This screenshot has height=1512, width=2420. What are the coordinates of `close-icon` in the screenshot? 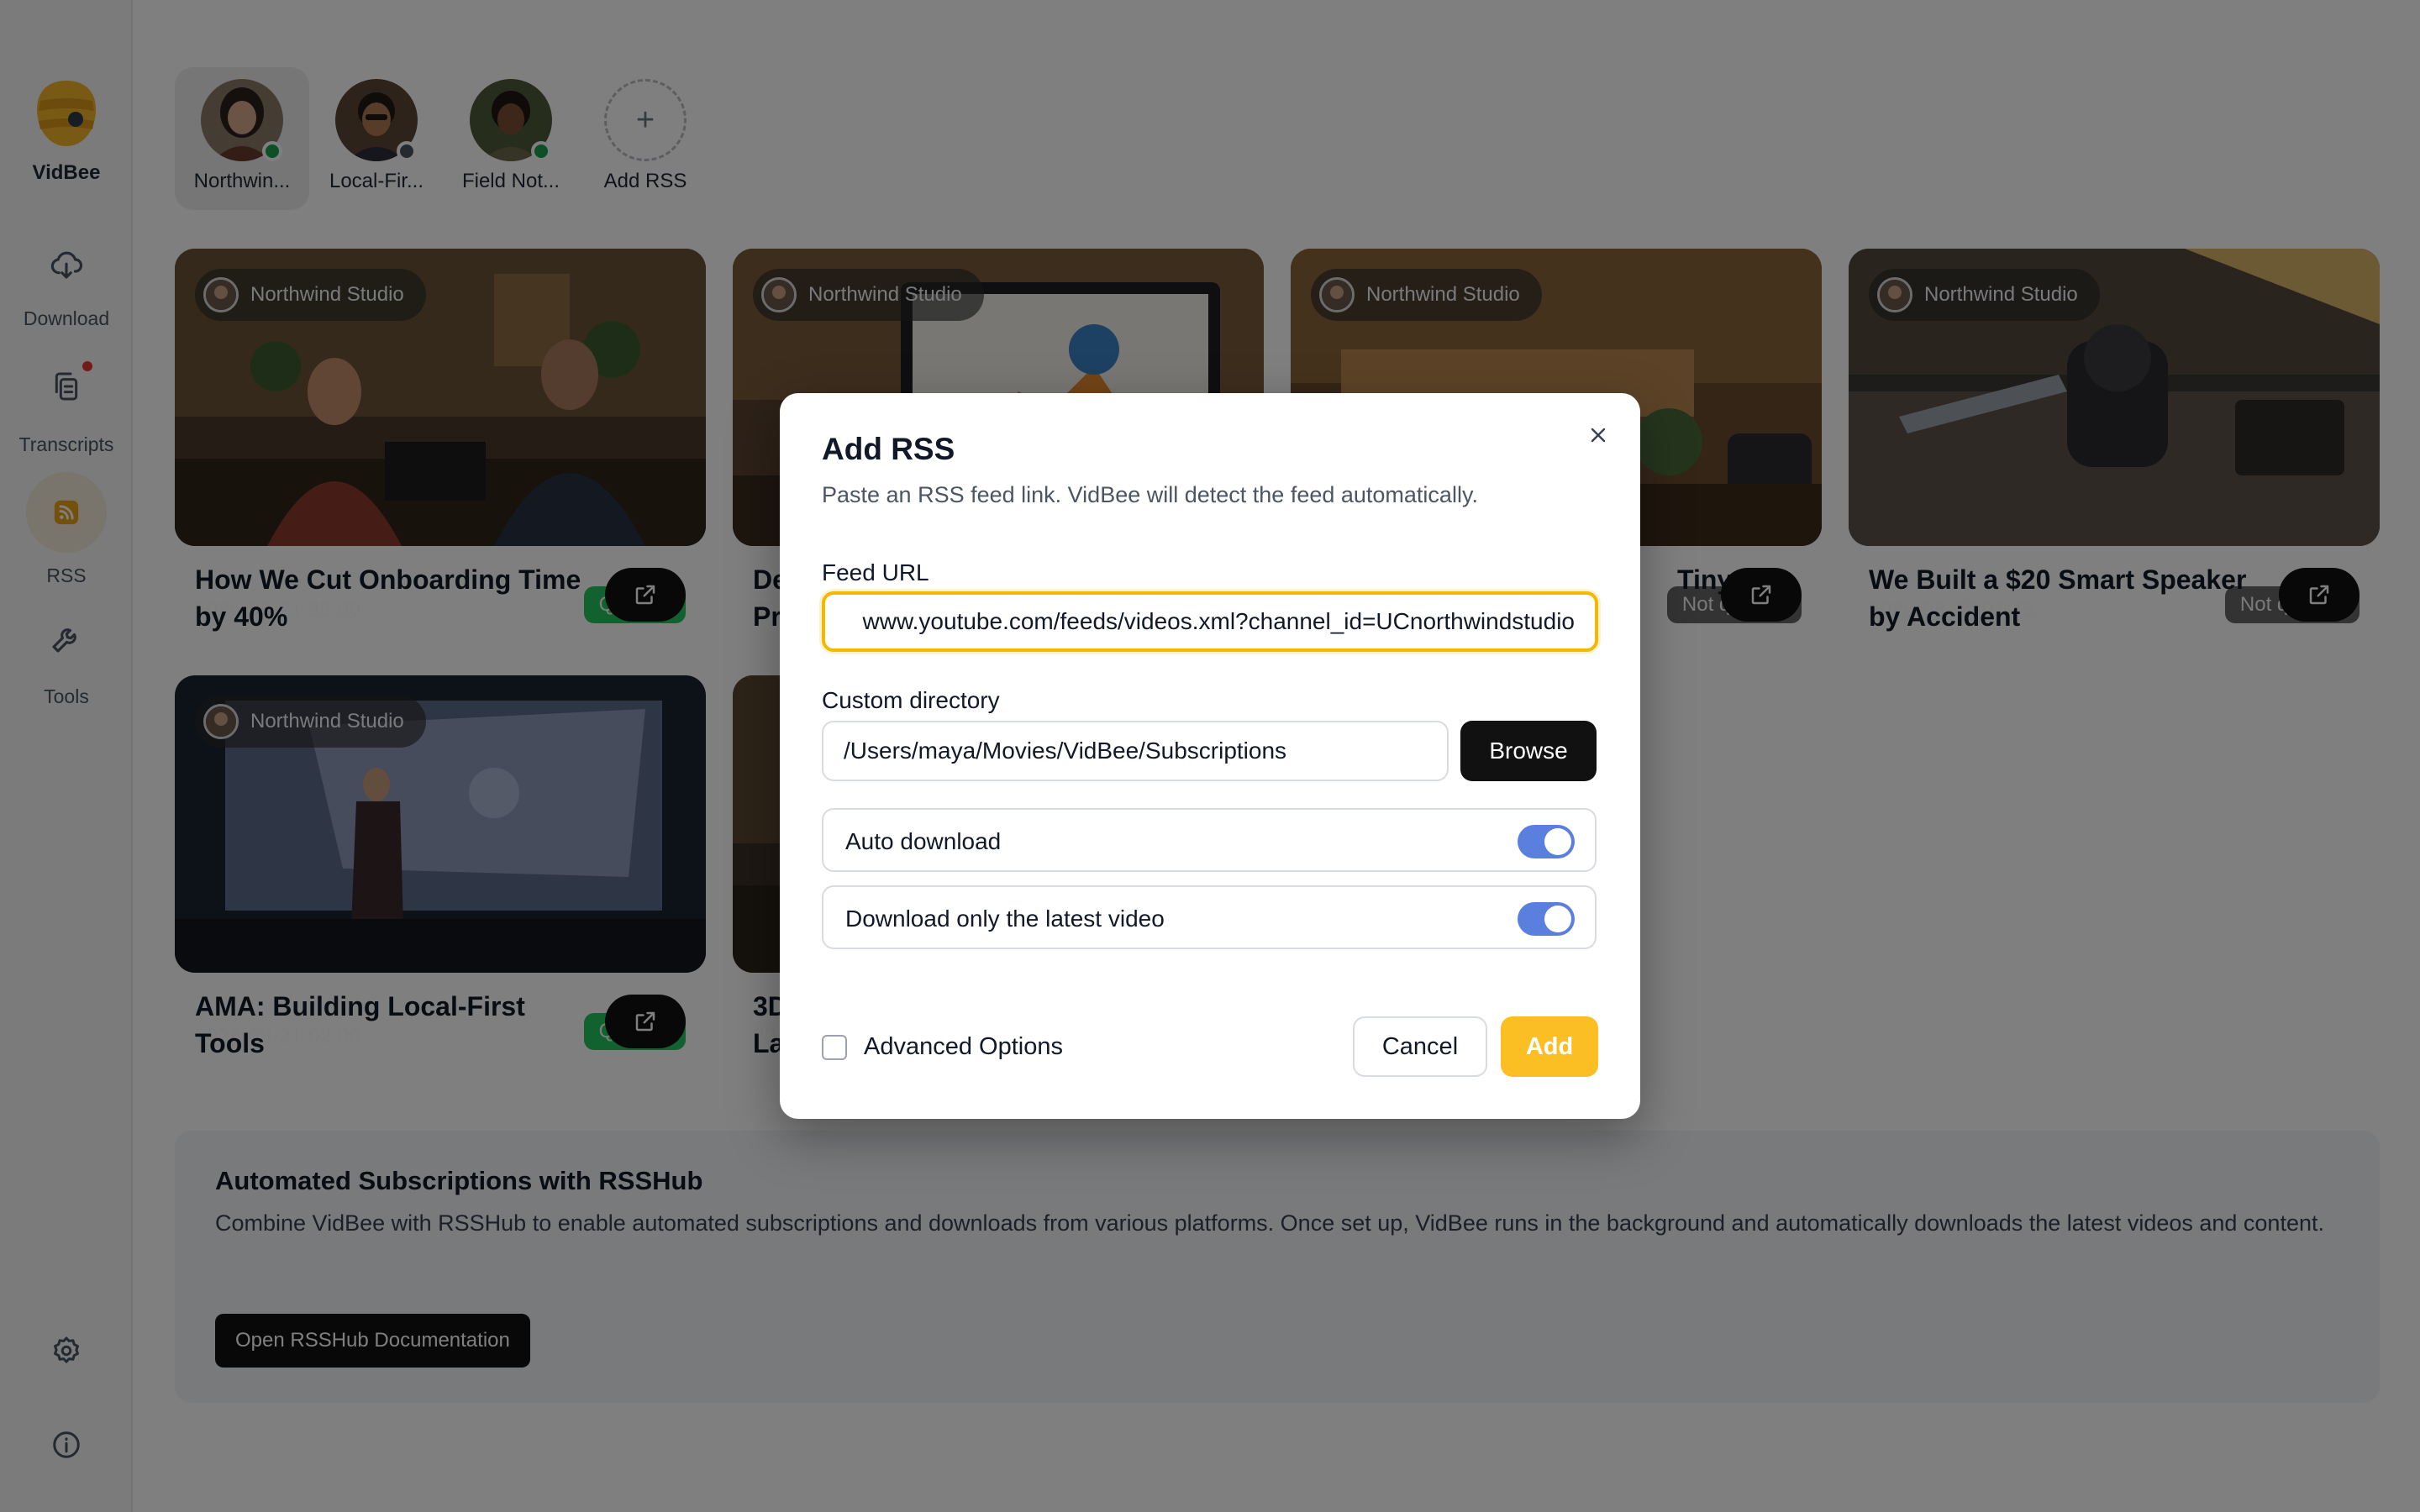 It's located at (1598, 435).